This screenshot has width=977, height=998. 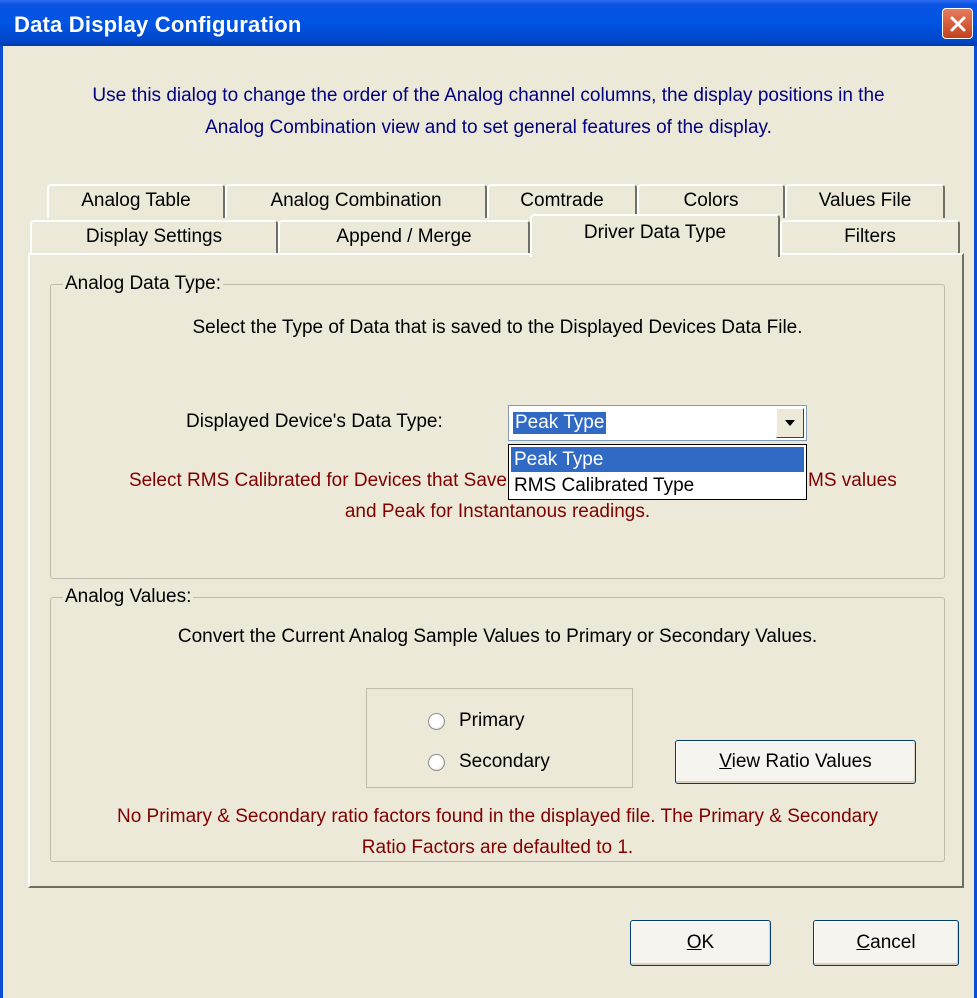 What do you see at coordinates (136, 201) in the screenshot?
I see `tab-analog-table: Analog Table` at bounding box center [136, 201].